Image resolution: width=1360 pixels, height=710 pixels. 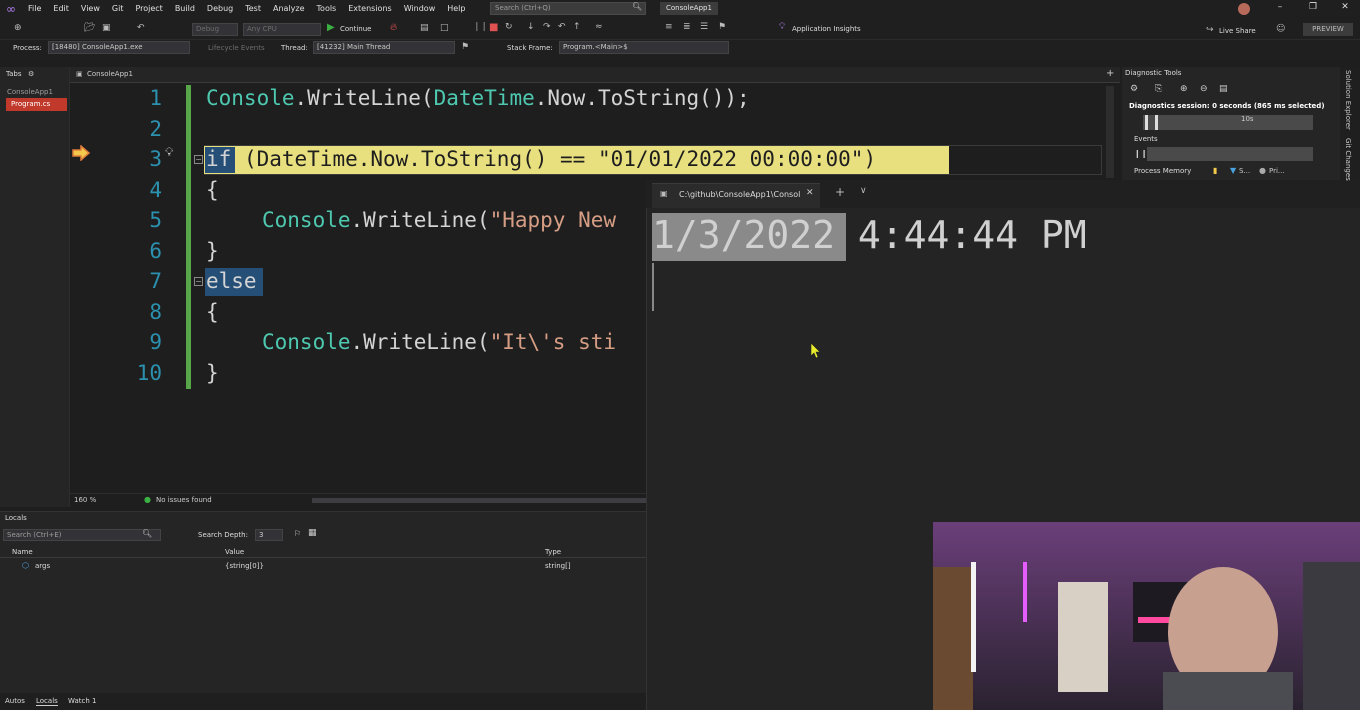 What do you see at coordinates (1110, 132) in the screenshot?
I see `editor-scrollbar` at bounding box center [1110, 132].